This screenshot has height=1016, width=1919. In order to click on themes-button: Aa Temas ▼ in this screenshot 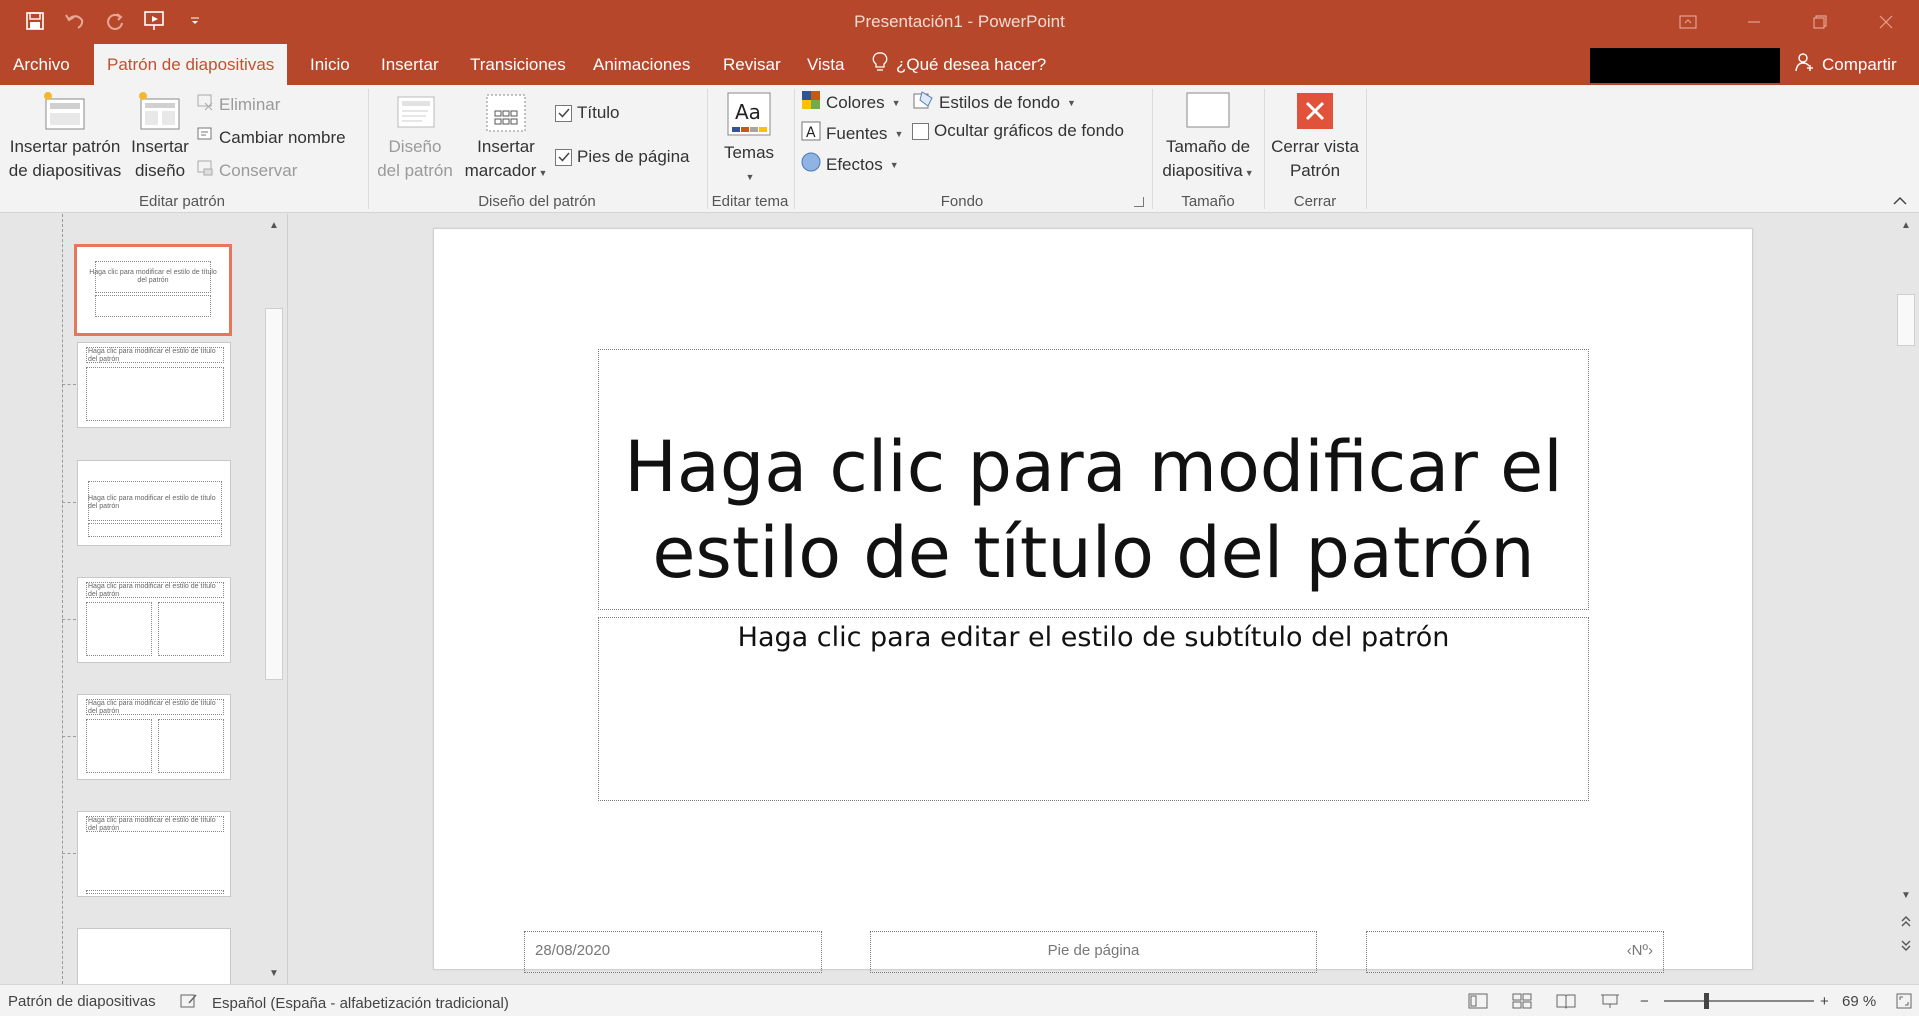, I will do `click(749, 138)`.